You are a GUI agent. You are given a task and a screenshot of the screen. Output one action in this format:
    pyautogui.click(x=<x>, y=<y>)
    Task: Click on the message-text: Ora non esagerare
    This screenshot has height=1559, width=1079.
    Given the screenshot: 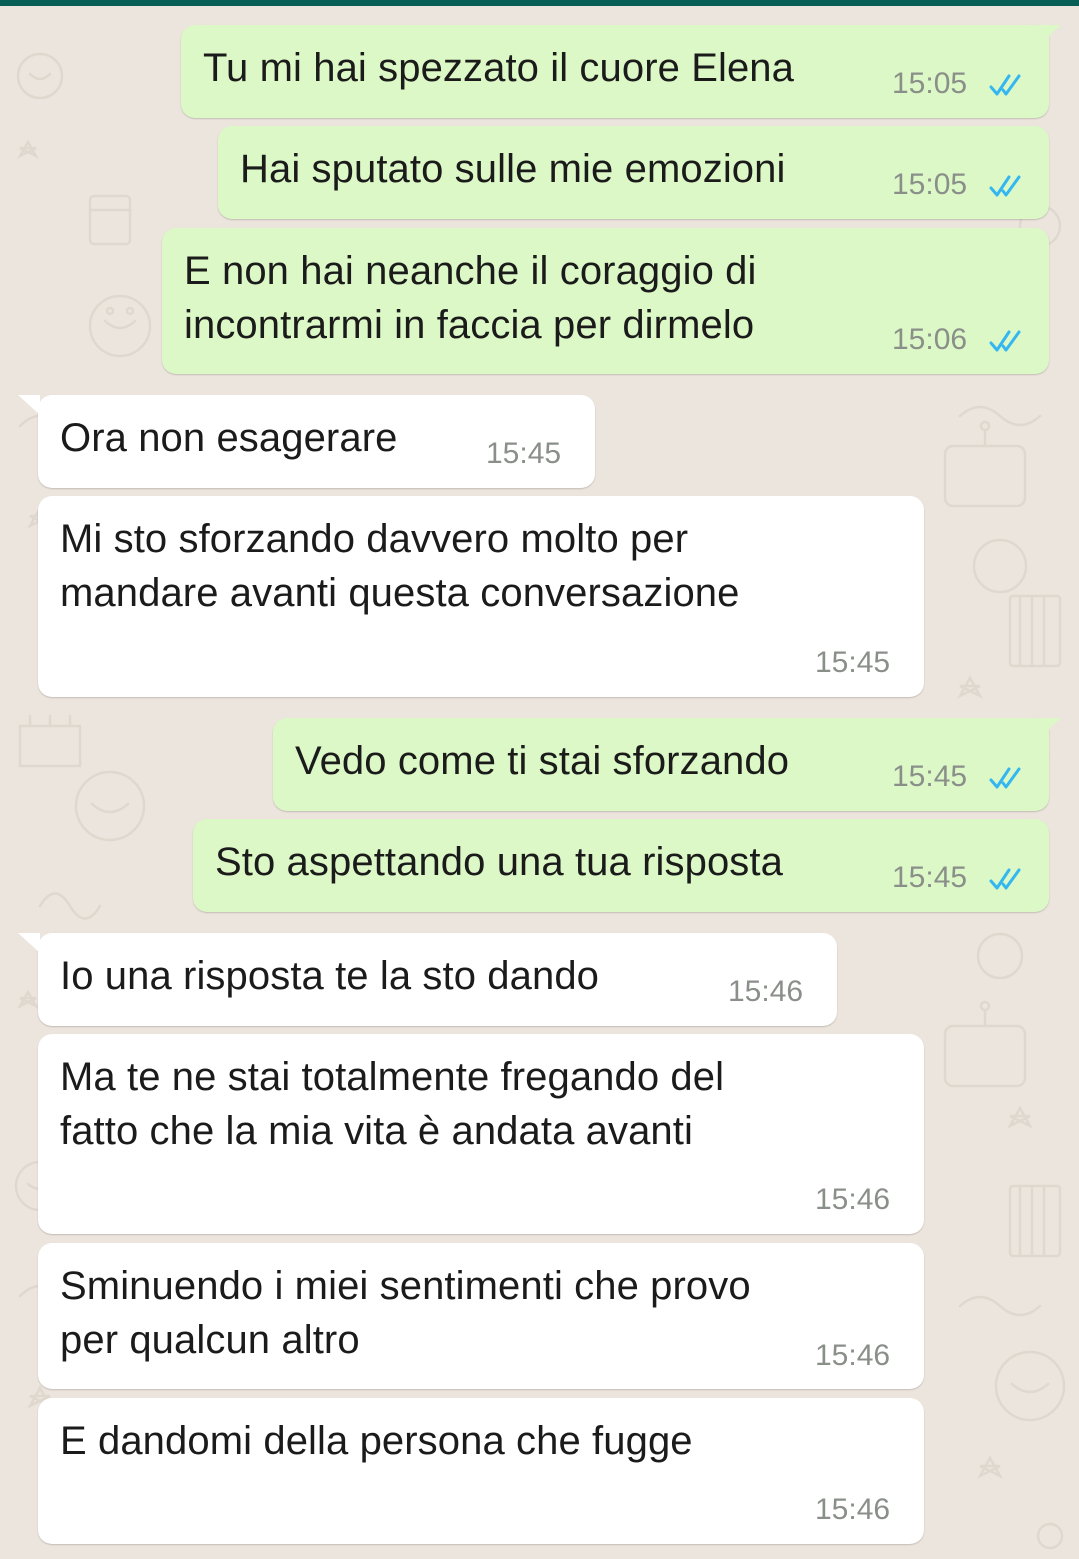 What is the action you would take?
    pyautogui.click(x=229, y=438)
    